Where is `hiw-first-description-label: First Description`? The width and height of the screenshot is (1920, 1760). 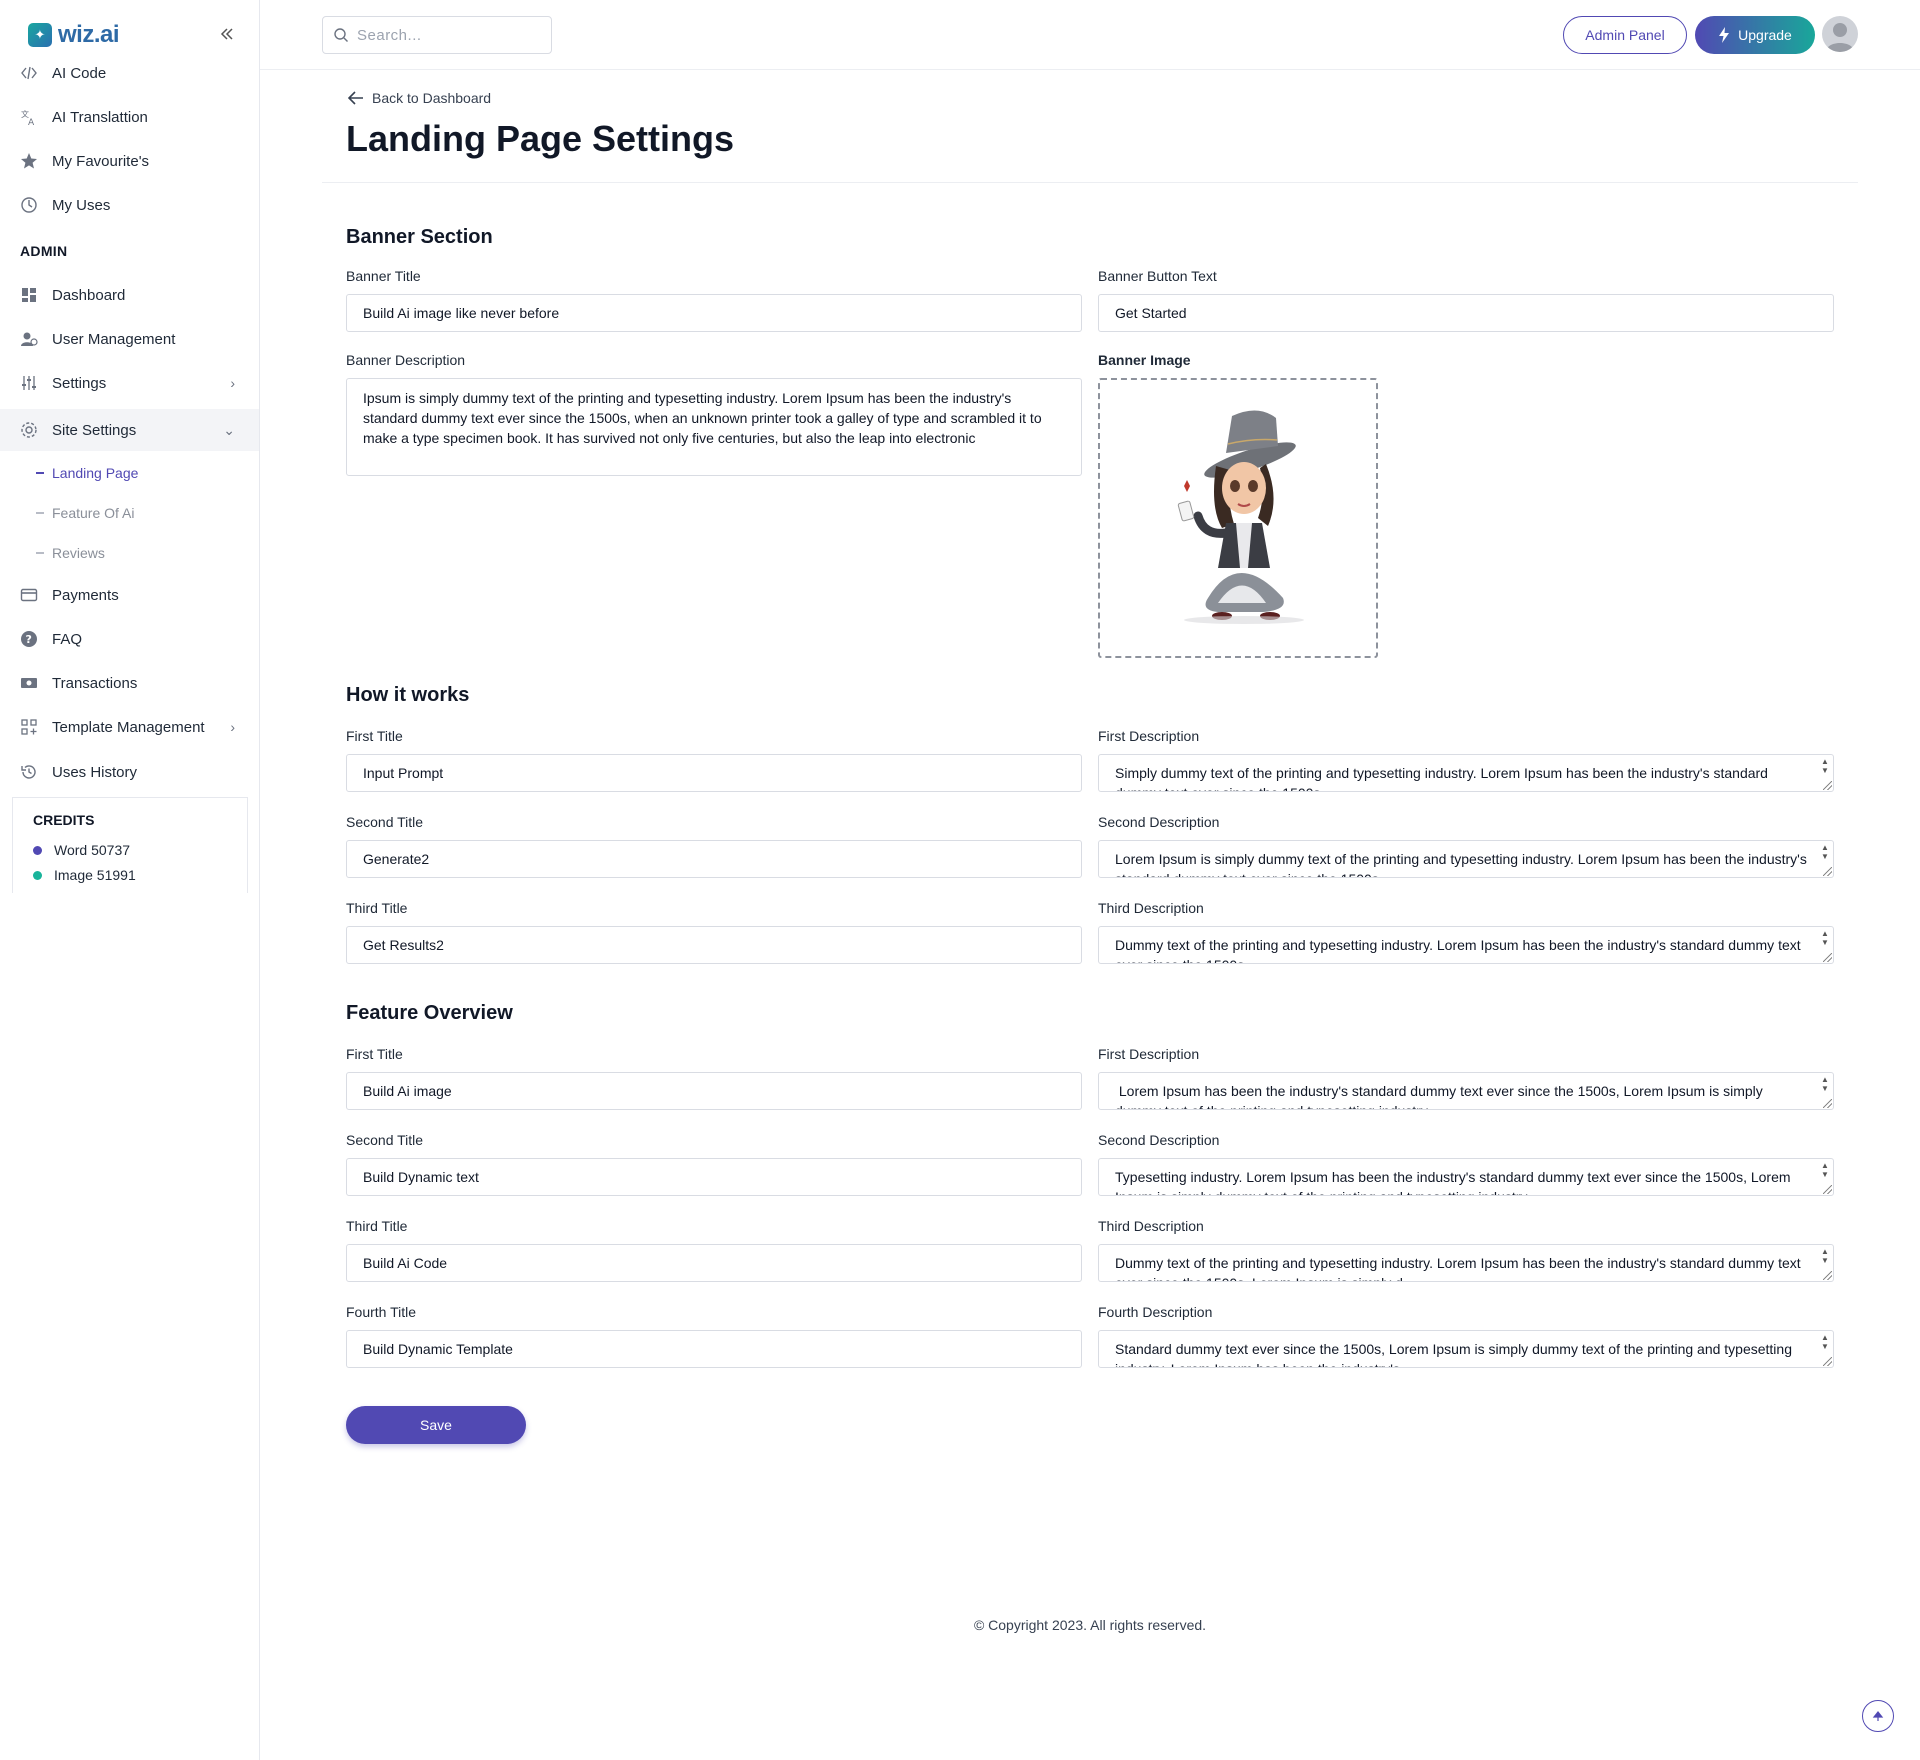
hiw-first-description-label: First Description is located at coordinates (1149, 736).